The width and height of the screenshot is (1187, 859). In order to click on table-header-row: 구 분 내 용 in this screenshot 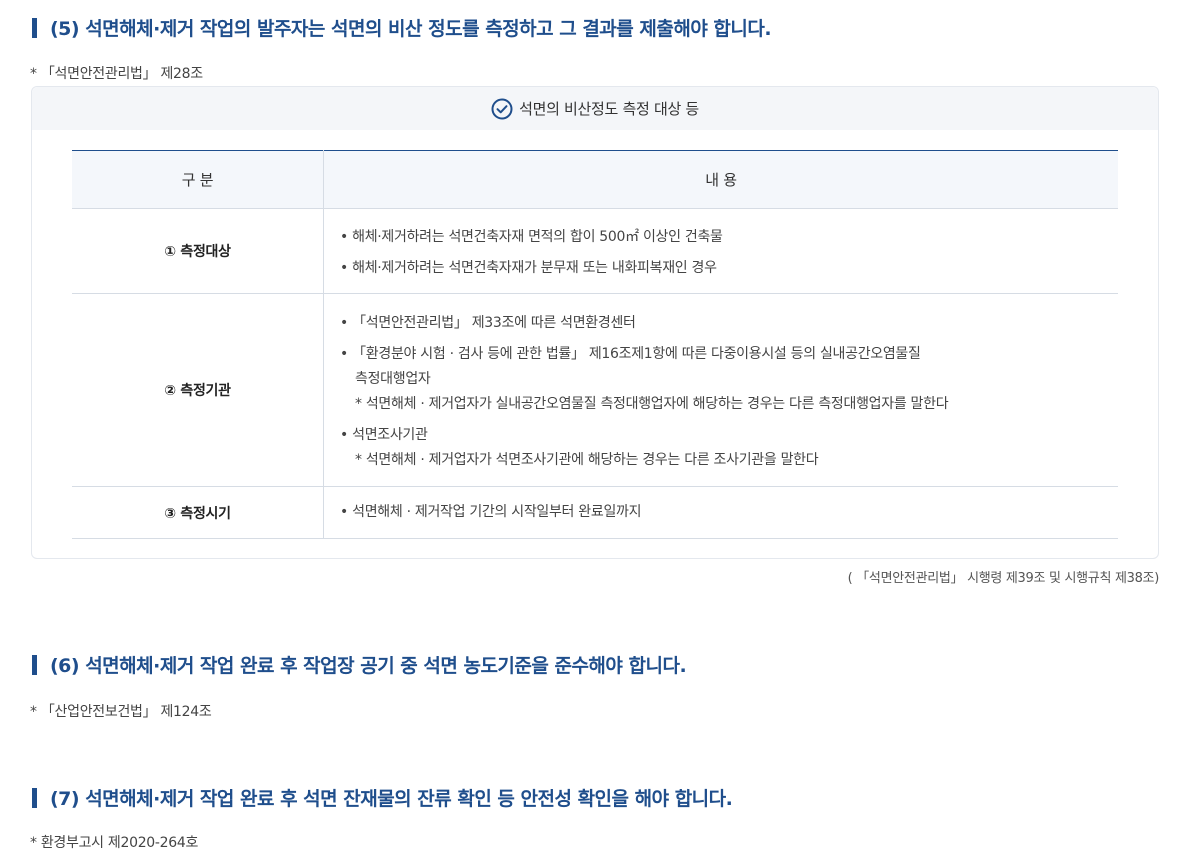, I will do `click(595, 179)`.